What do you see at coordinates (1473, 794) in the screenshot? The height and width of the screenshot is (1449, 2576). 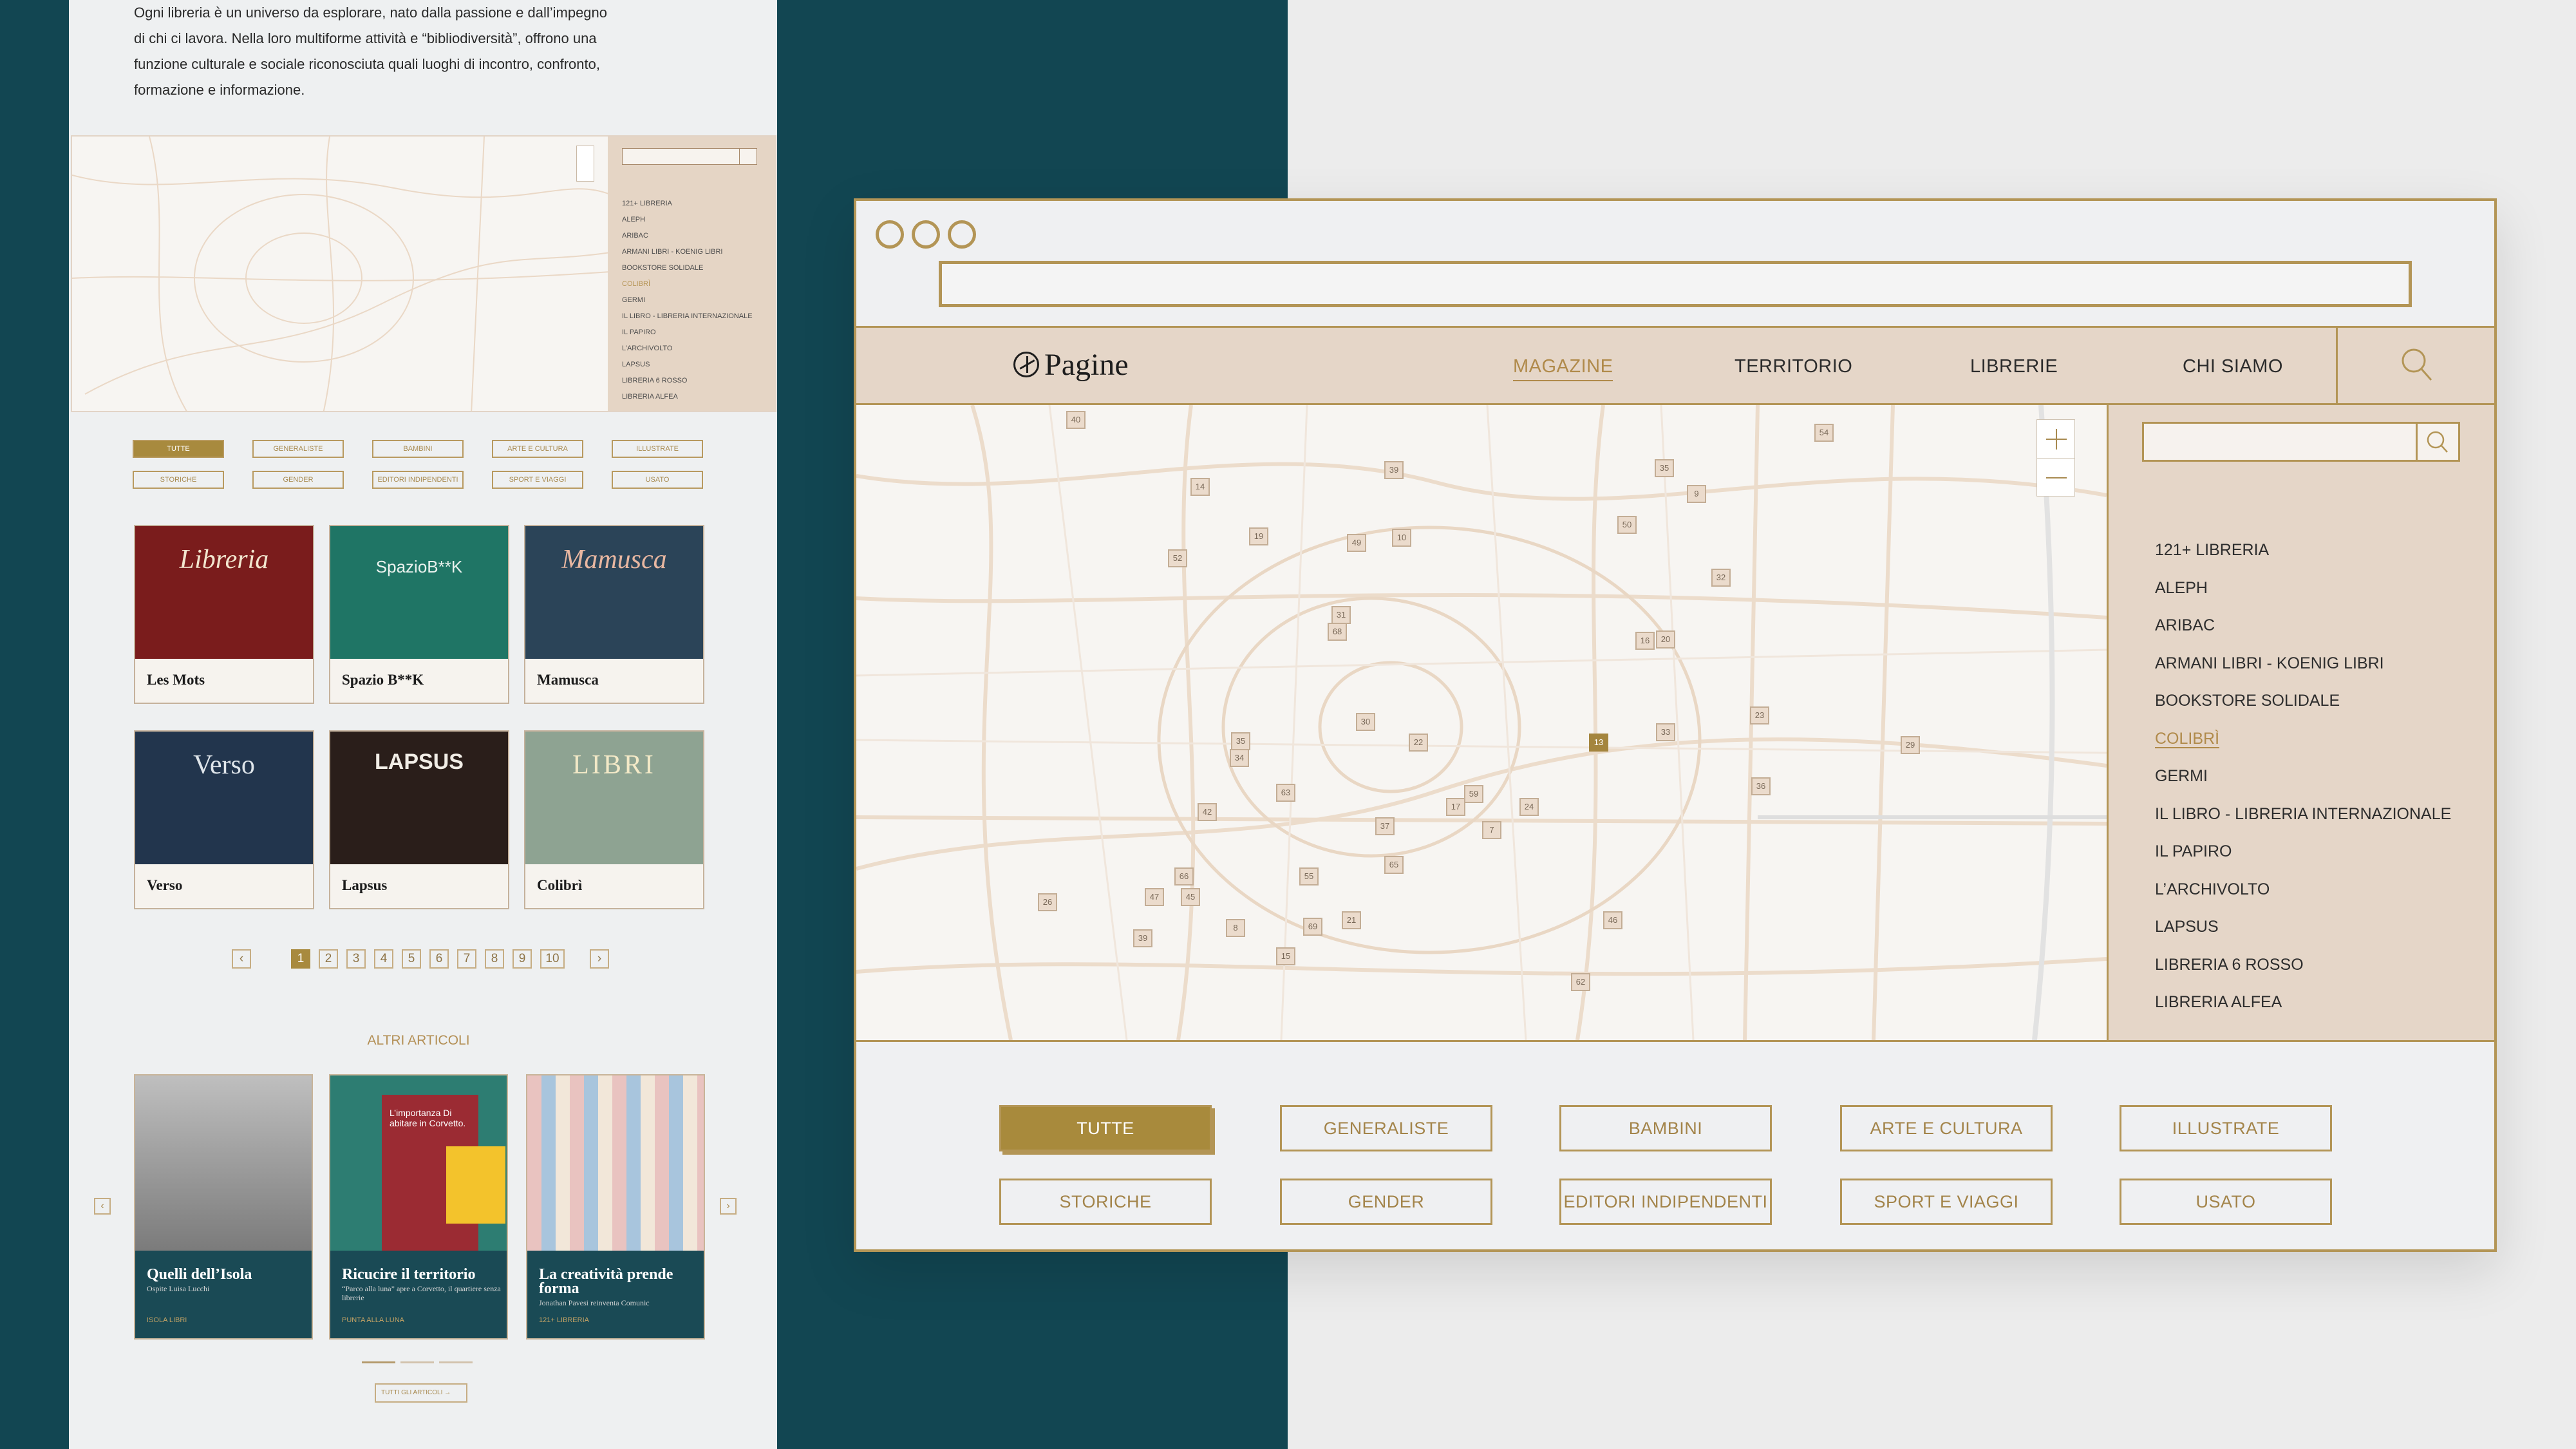 I see `map-marker: 59` at bounding box center [1473, 794].